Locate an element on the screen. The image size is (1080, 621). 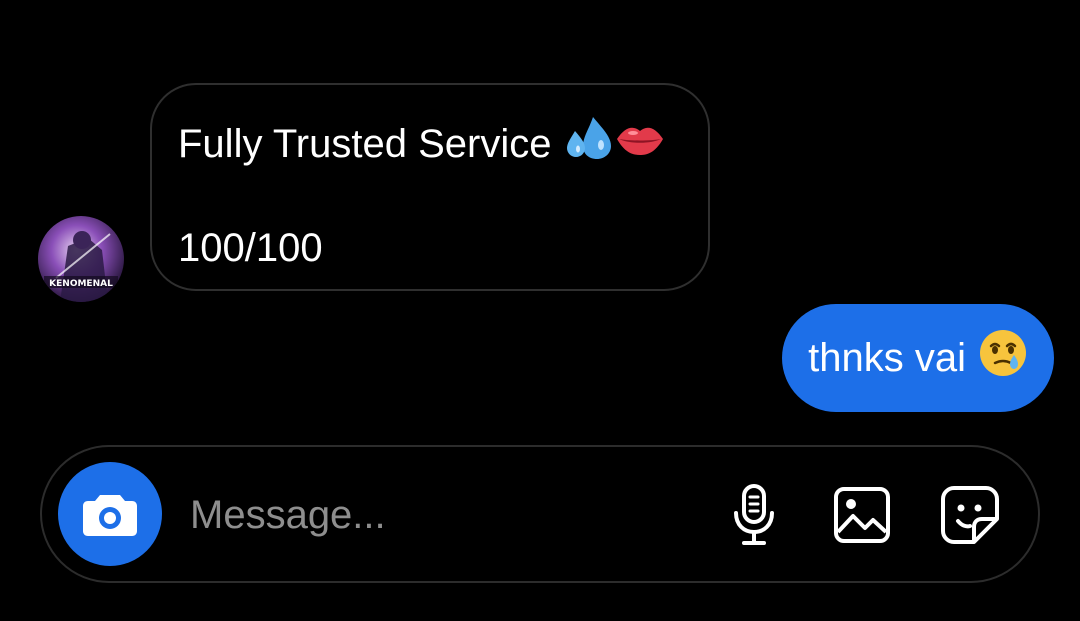
incoming-message-line-1: Fully Trusted Service is located at coordinates (430, 144).